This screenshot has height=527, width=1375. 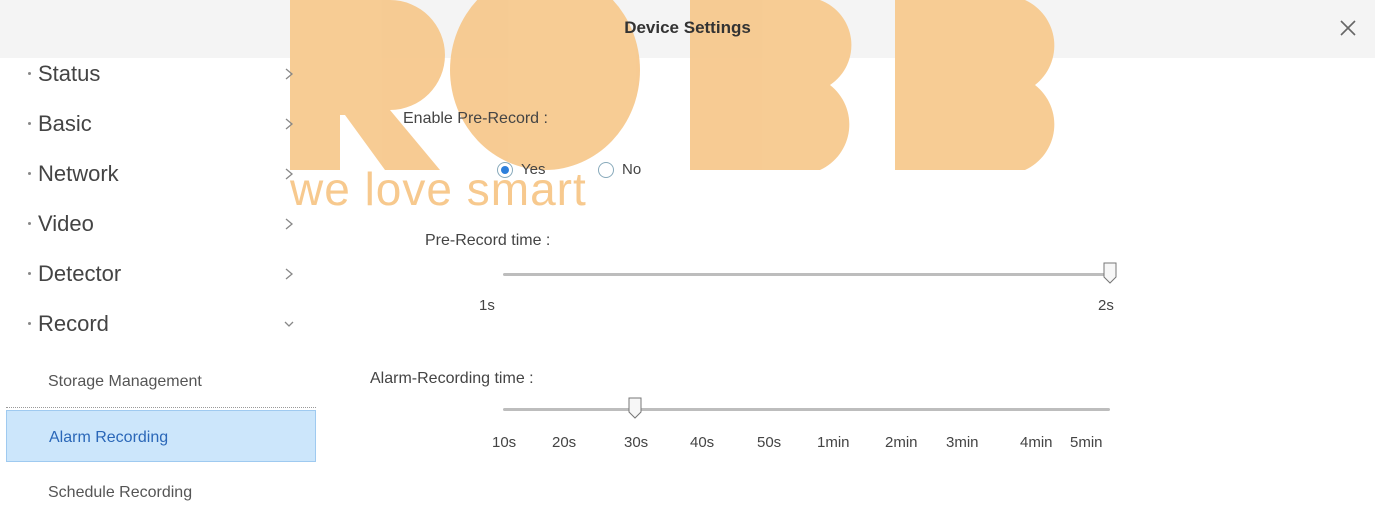 What do you see at coordinates (504, 442) in the screenshot?
I see `alarm-tick: 10s` at bounding box center [504, 442].